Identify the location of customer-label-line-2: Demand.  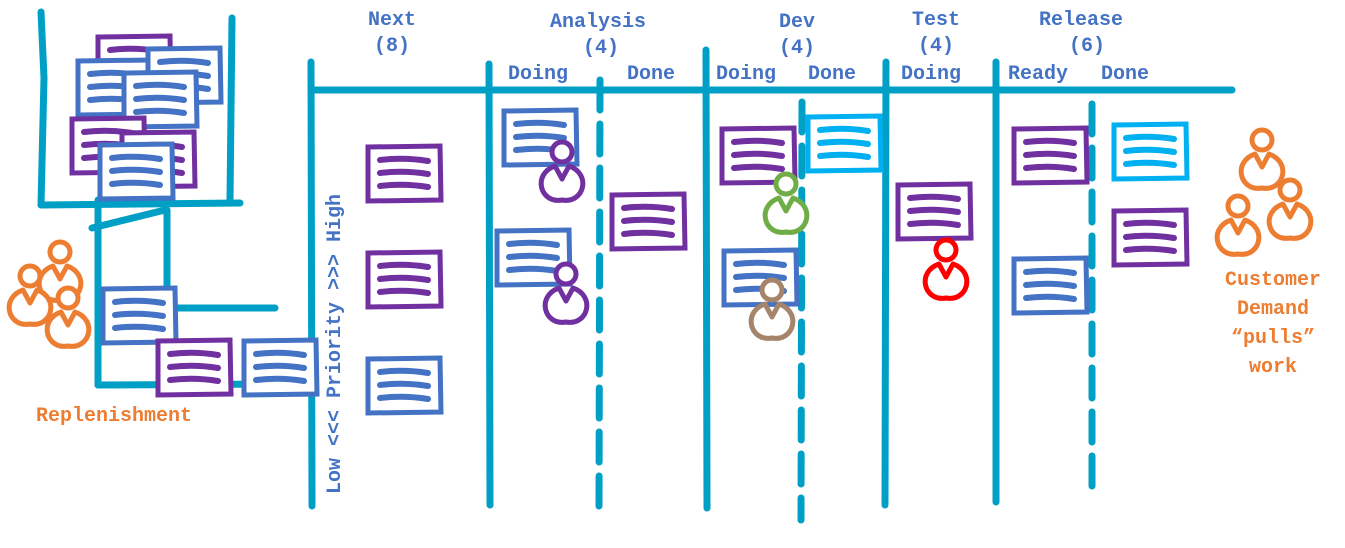
(1272, 309).